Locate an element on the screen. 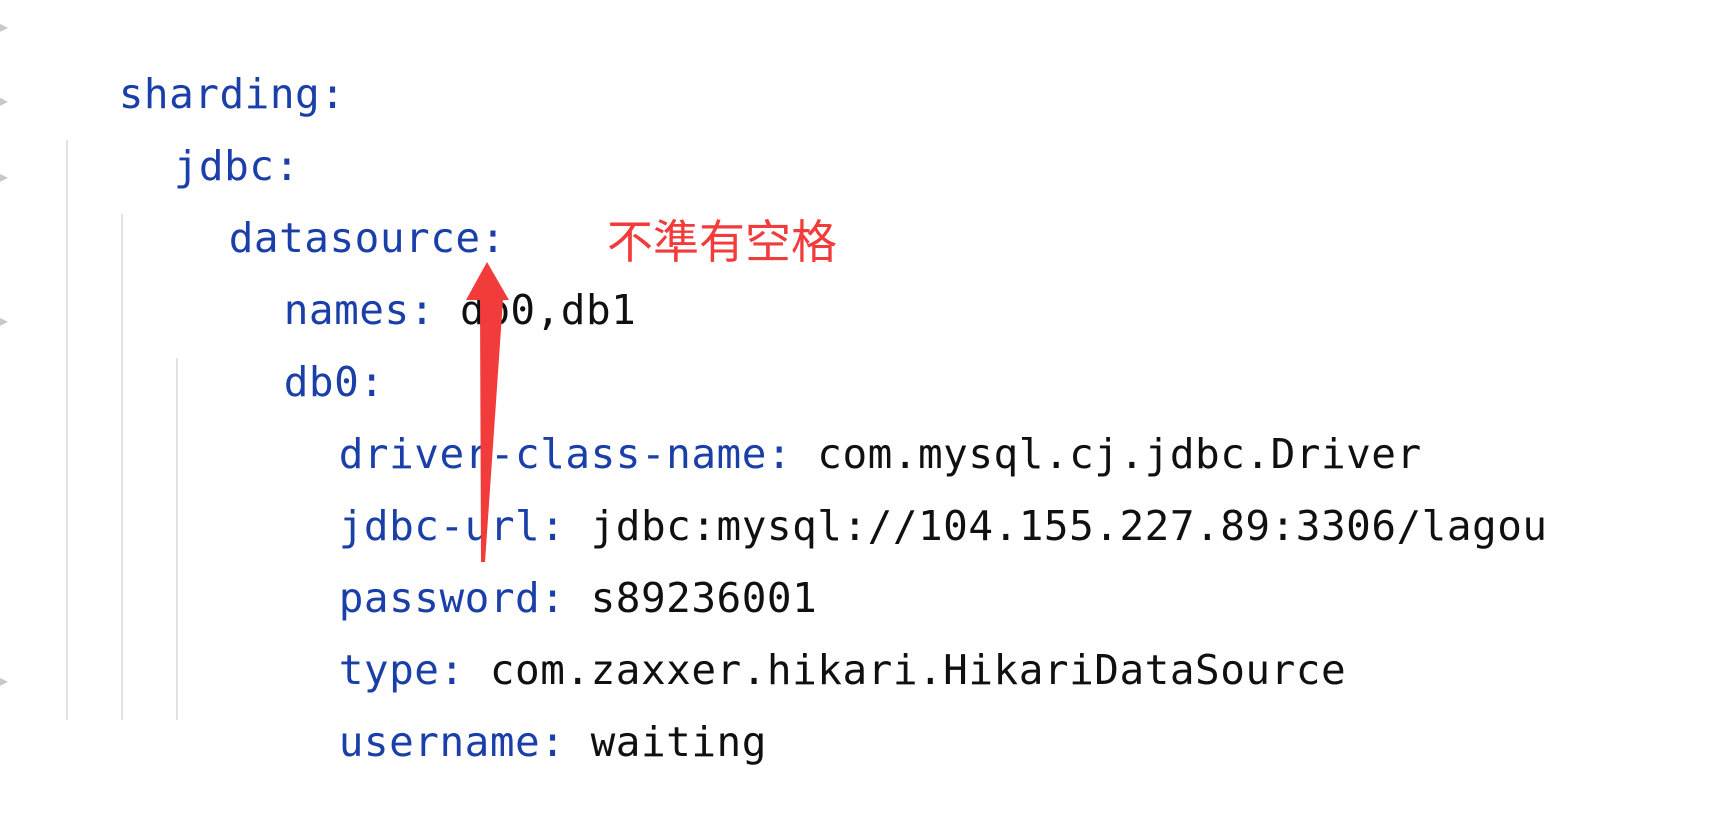 The width and height of the screenshot is (1719, 832). code-line: password: s89236001 is located at coordinates (527, 565).